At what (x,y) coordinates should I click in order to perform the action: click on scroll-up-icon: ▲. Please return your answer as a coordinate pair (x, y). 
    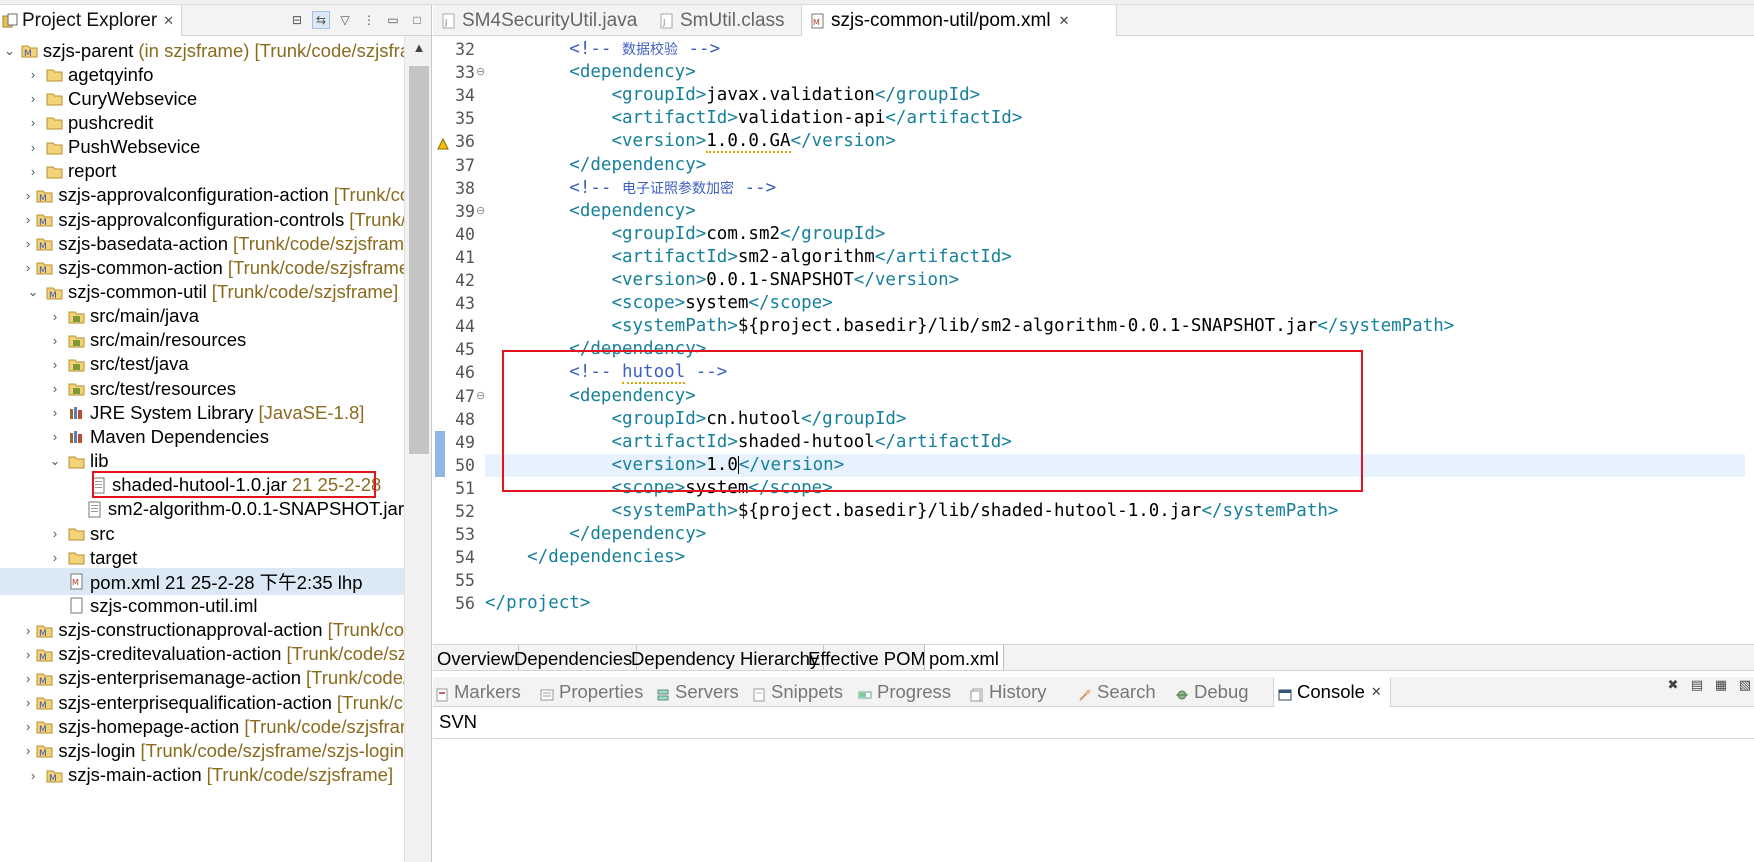
    Looking at the image, I should click on (418, 50).